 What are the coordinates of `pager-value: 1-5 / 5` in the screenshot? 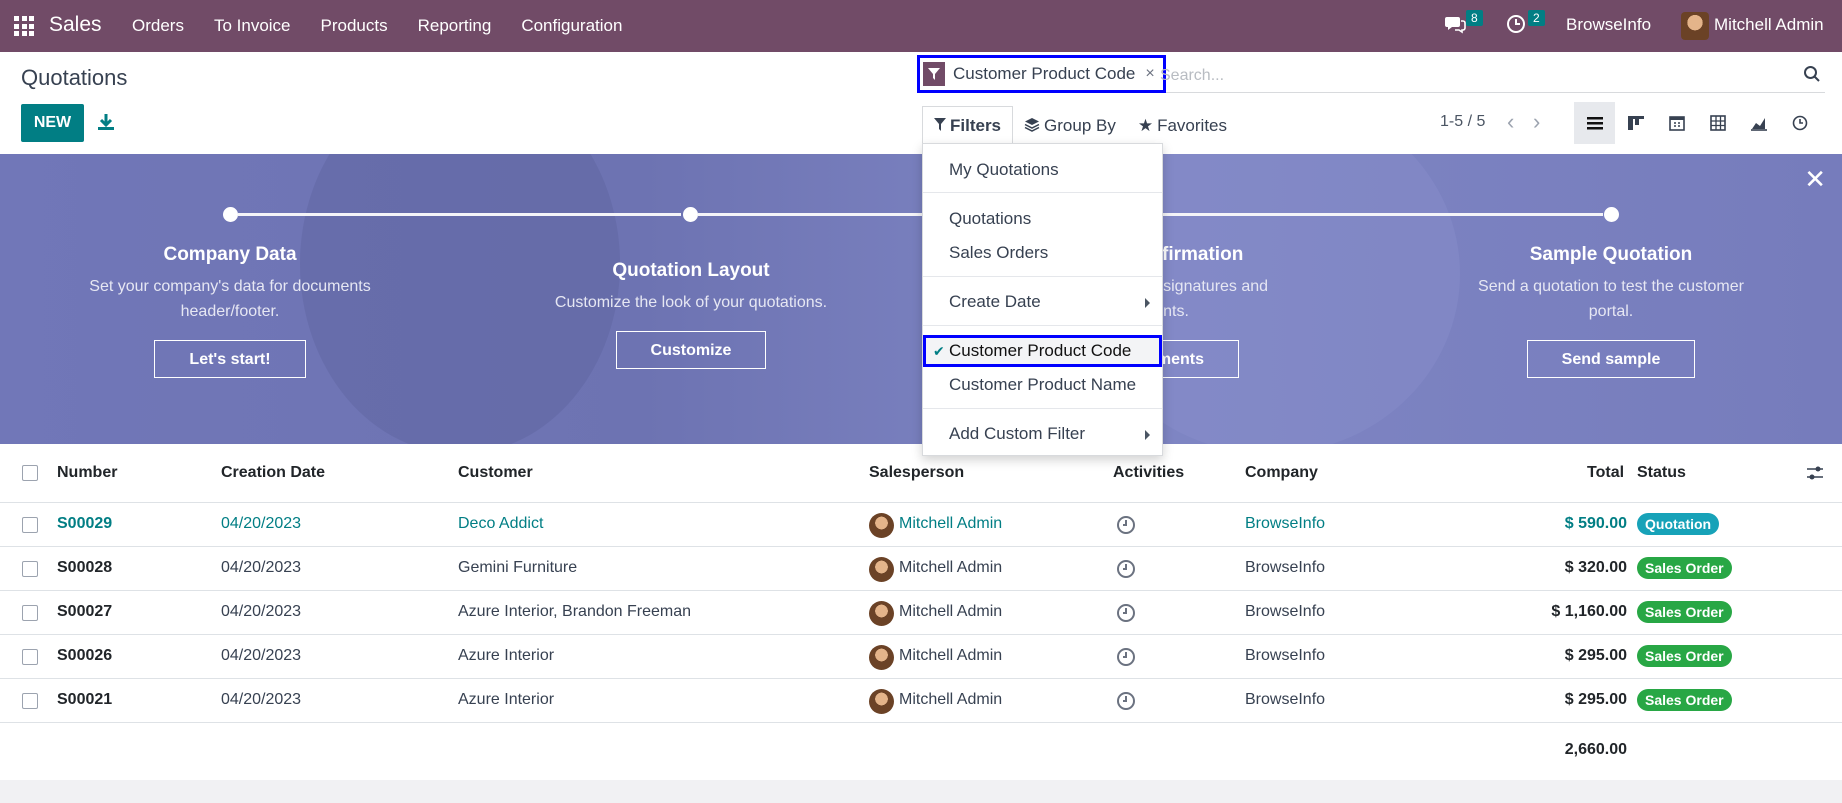 It's located at (1462, 122).